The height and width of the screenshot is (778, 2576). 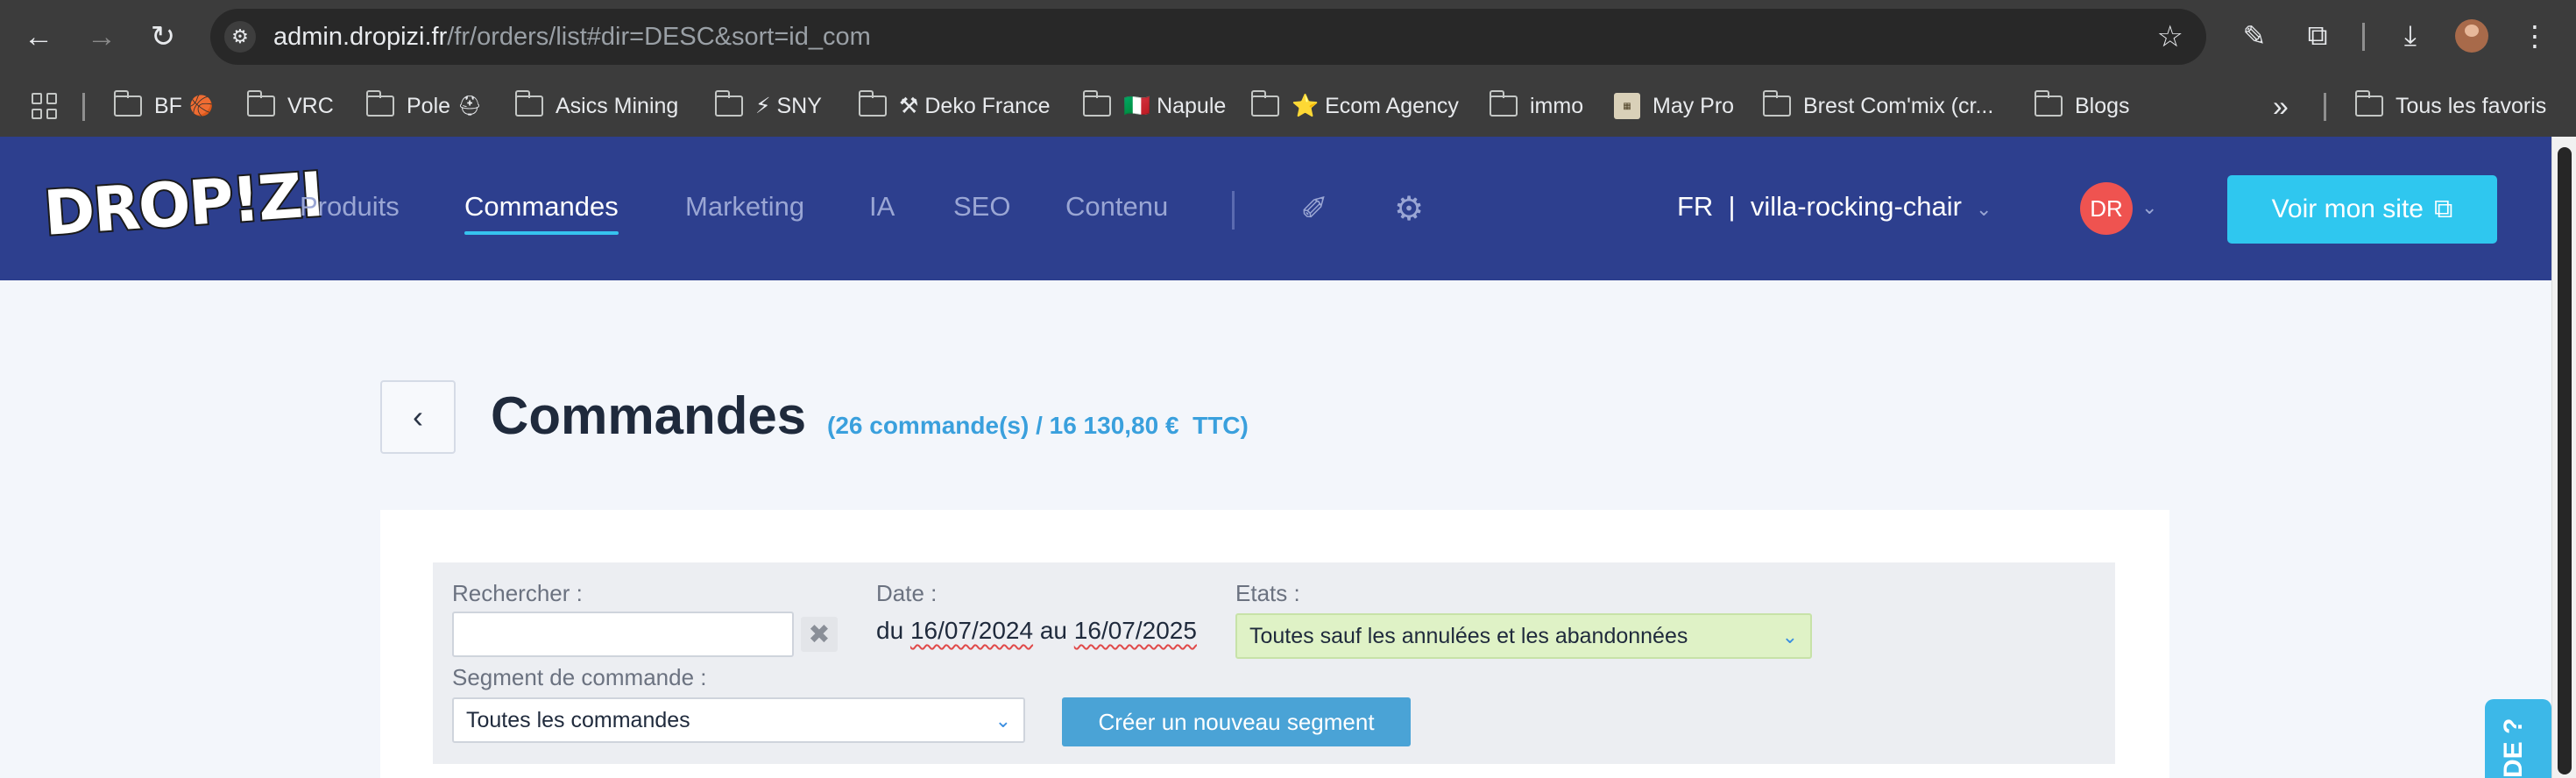 What do you see at coordinates (2450, 105) in the screenshot?
I see `all-bookmarks: Tous les favoris` at bounding box center [2450, 105].